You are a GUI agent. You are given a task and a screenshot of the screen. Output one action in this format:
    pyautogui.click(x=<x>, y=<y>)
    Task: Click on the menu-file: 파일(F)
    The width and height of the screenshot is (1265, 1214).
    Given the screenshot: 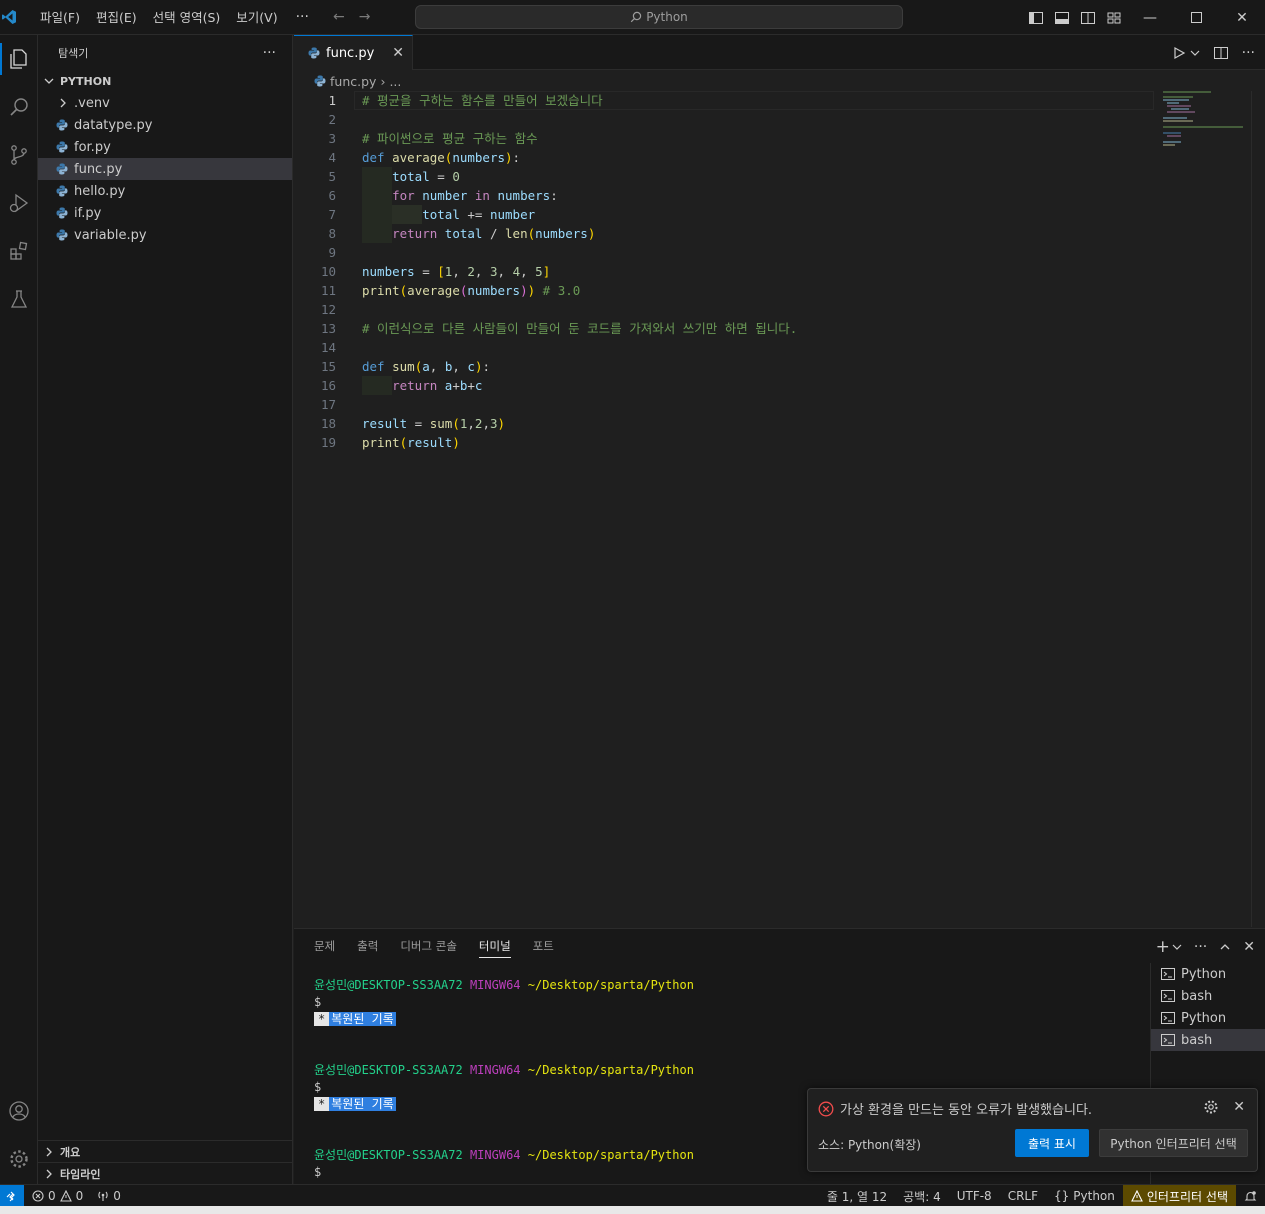 What is the action you would take?
    pyautogui.click(x=60, y=17)
    